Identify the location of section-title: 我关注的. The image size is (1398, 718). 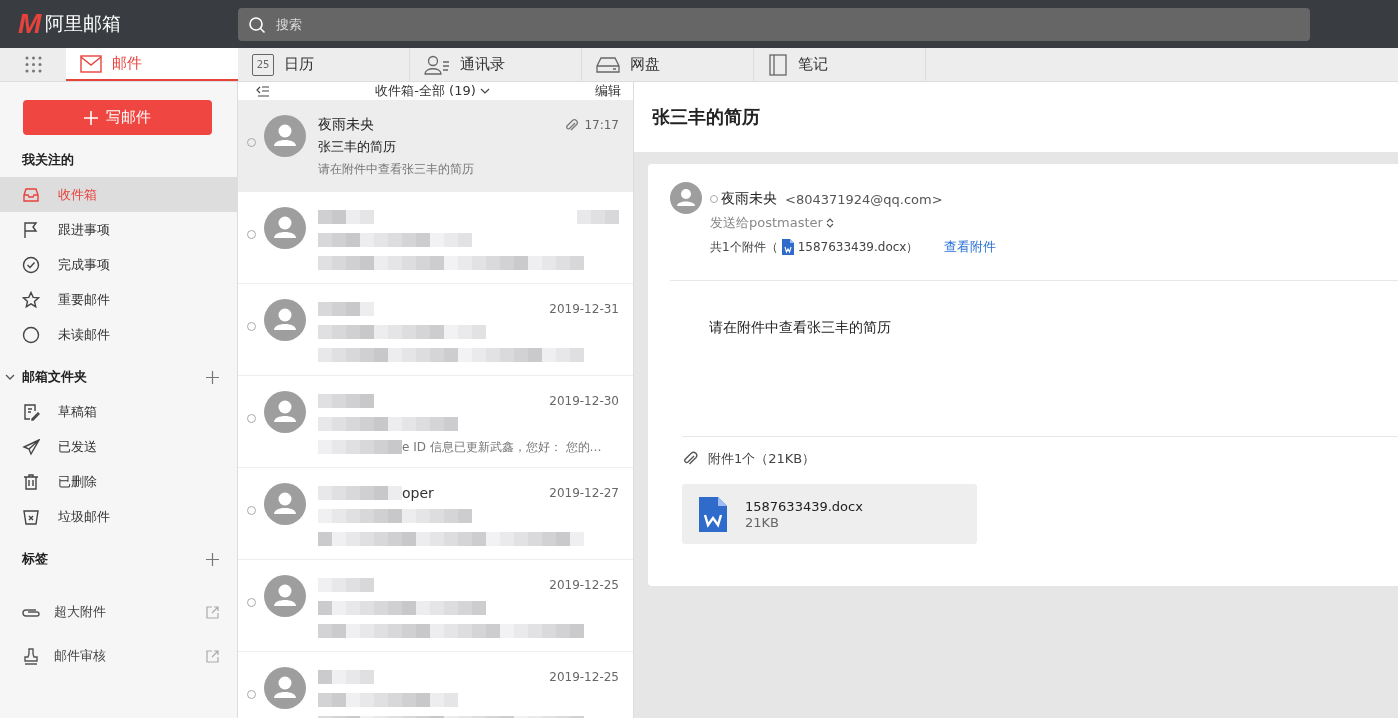
(48, 160).